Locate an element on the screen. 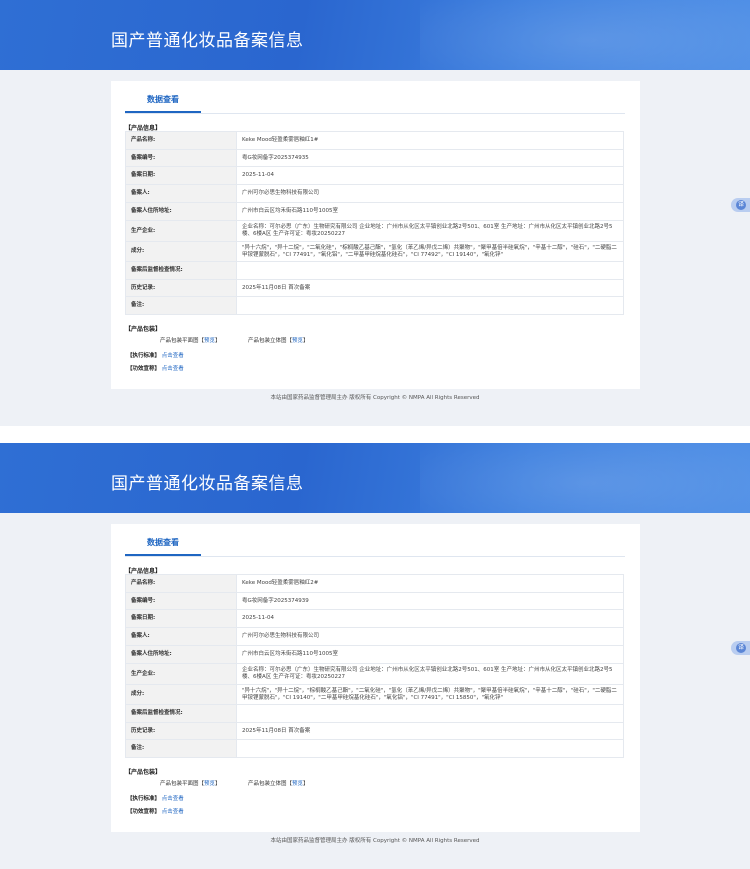  table-row: 产品名称: Keke Mood轻盈柔雾唇釉红1# is located at coordinates (374, 140).